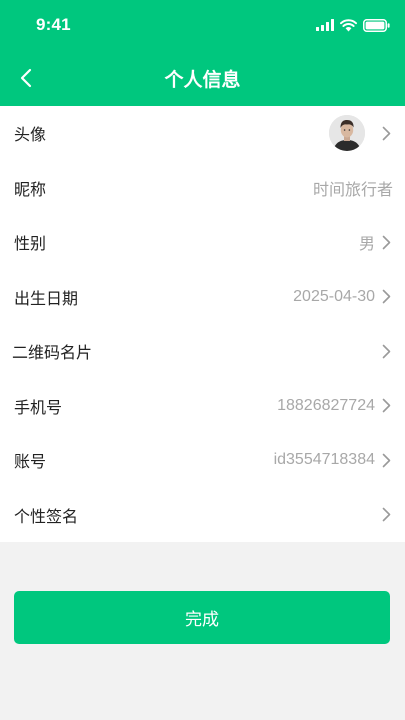  I want to click on row-value-phone: 18826827724, so click(326, 405).